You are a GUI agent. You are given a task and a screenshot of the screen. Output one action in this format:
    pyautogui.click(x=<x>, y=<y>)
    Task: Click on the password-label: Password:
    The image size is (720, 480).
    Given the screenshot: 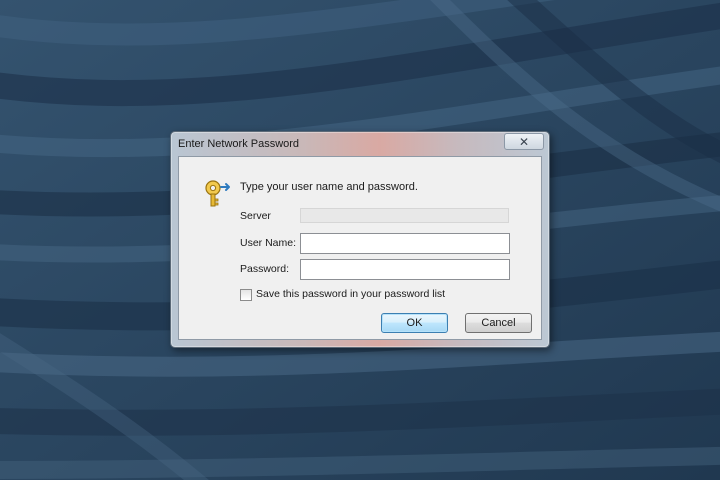 What is the action you would take?
    pyautogui.click(x=265, y=269)
    